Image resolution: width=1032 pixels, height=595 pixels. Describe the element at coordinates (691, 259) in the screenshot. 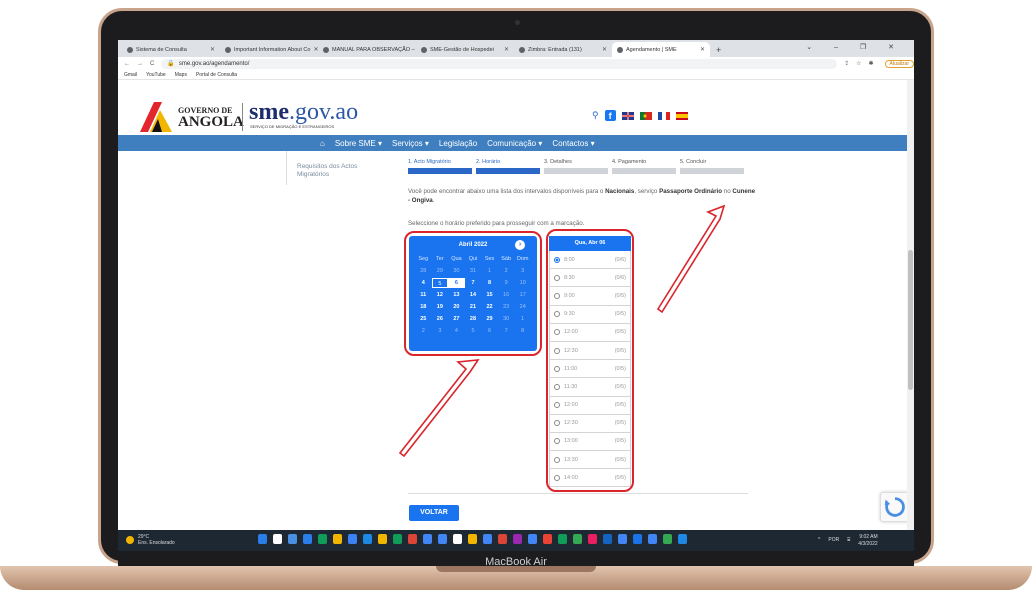

I see `arrow-to-timeslots` at that location.